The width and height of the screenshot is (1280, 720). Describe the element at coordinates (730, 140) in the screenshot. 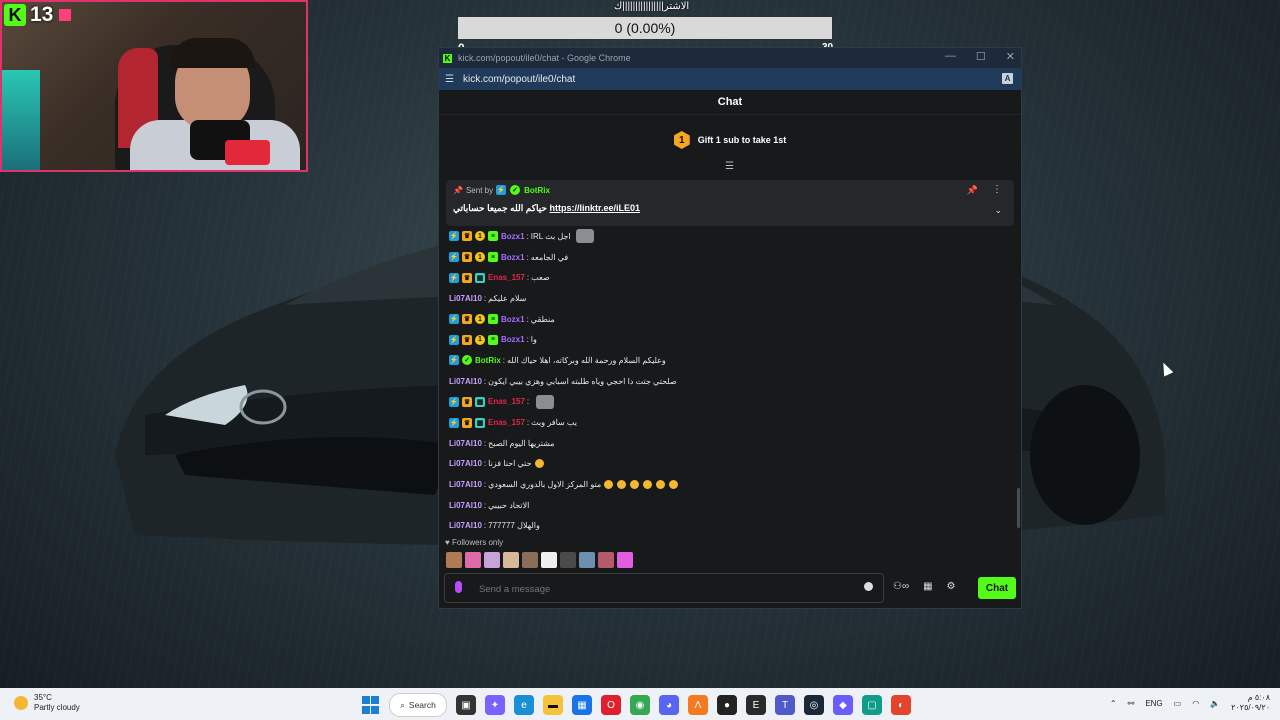

I see `gift-sub-banner: 1 Gift 1 sub to take 1st` at that location.